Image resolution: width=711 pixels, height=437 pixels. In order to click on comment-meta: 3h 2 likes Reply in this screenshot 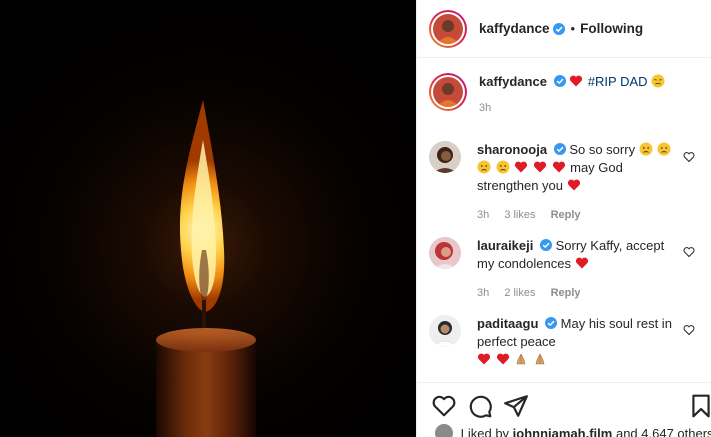, I will do `click(577, 293)`.